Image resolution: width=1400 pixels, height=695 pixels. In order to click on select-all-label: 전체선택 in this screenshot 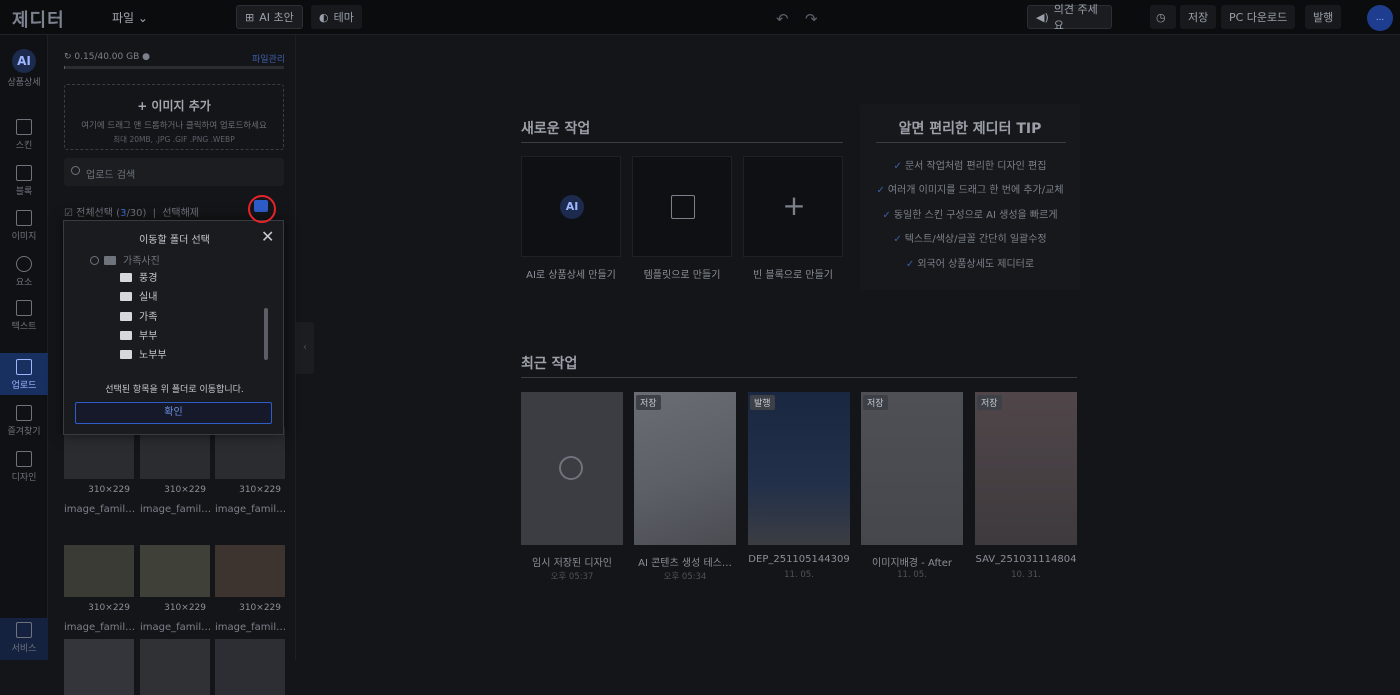, I will do `click(94, 213)`.